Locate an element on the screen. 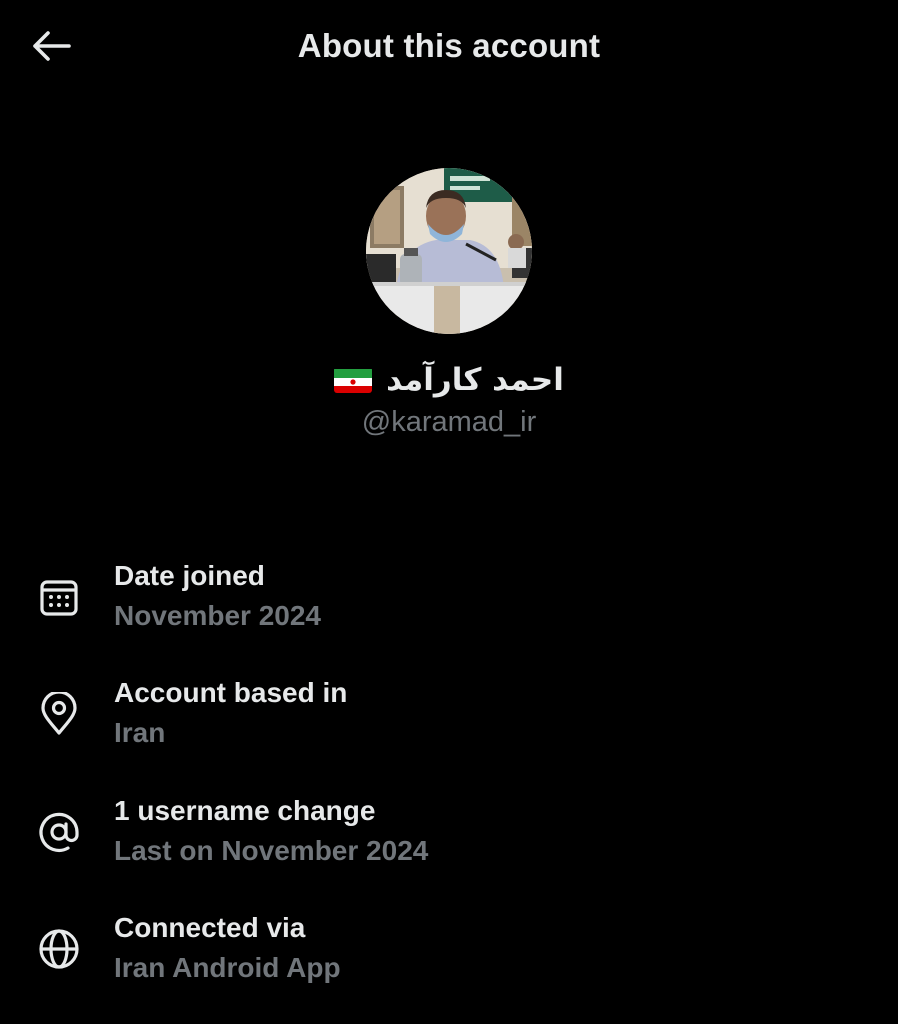 The width and height of the screenshot is (898, 1024). date-joined-row: Date joined November 2024 is located at coordinates (449, 600).